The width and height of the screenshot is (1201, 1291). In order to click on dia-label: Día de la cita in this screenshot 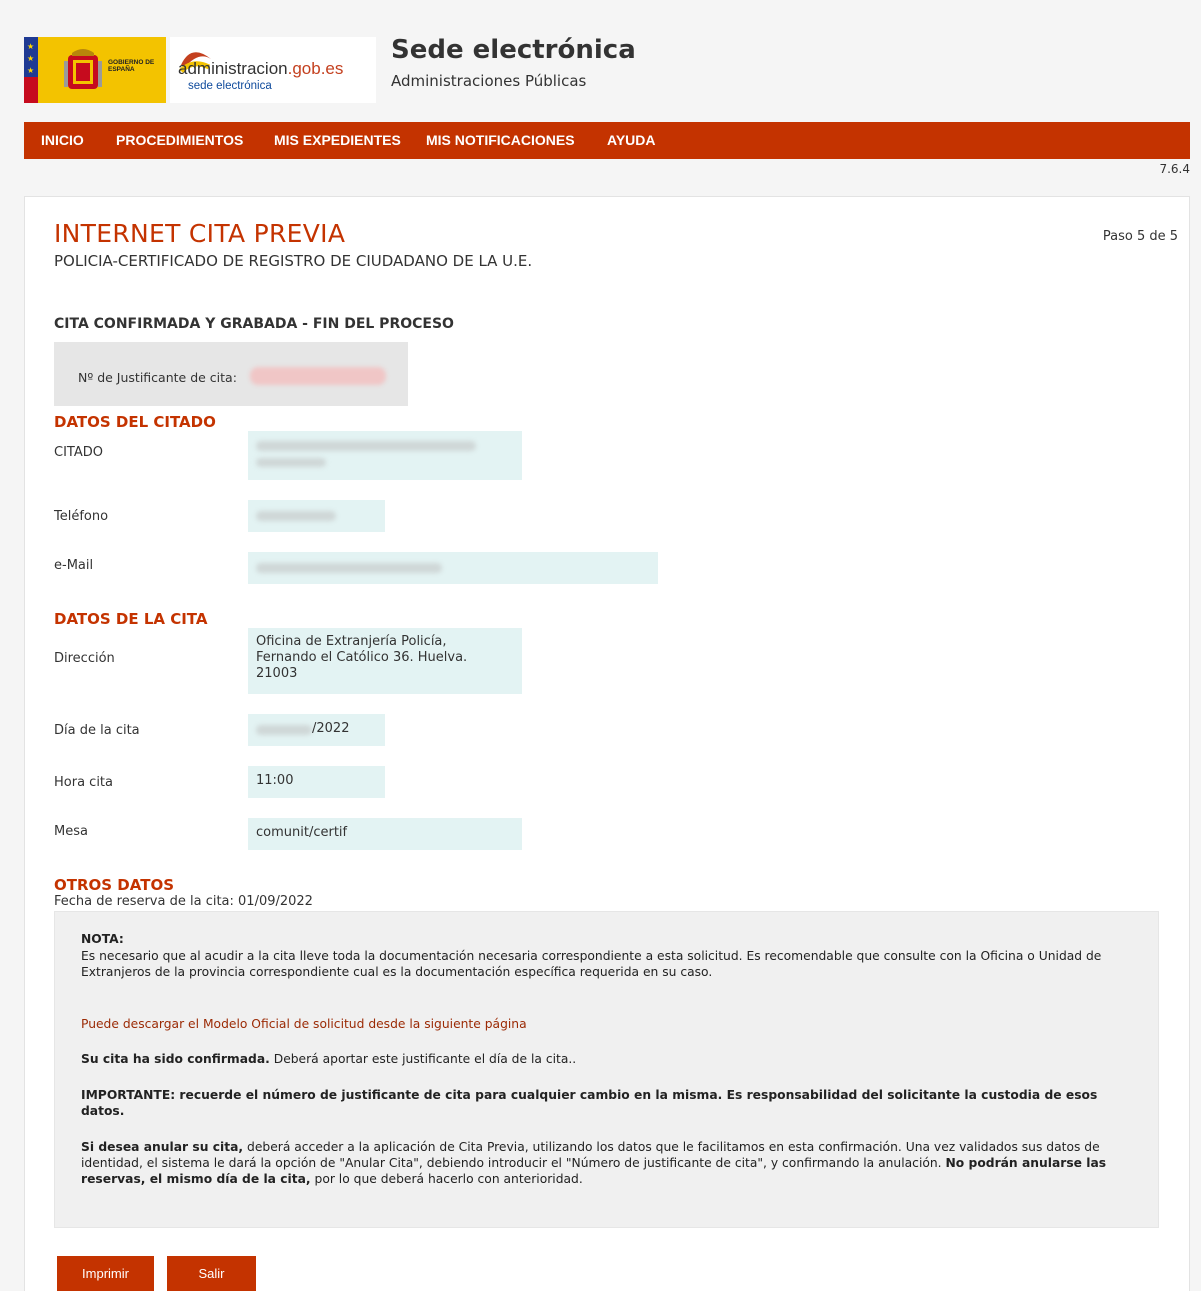, I will do `click(97, 730)`.